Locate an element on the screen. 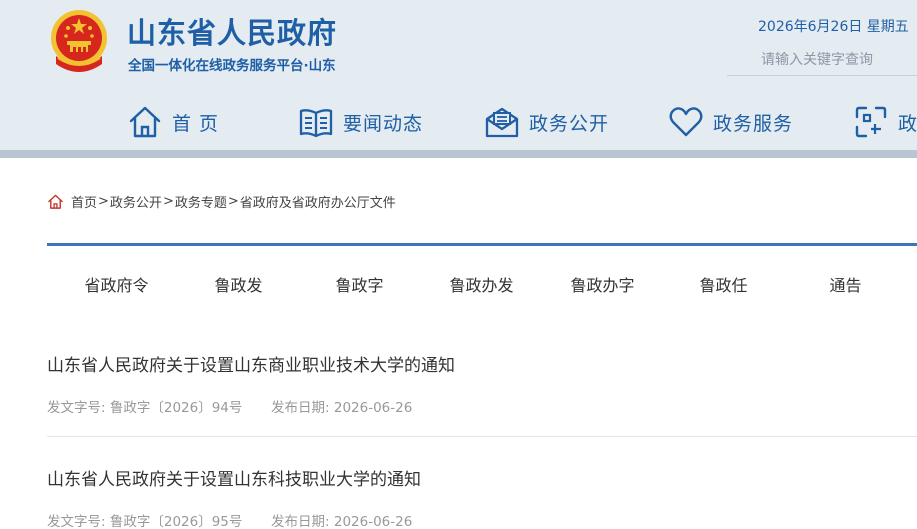  tab-luzhengbanzi: 鲁政办字 is located at coordinates (602, 286).